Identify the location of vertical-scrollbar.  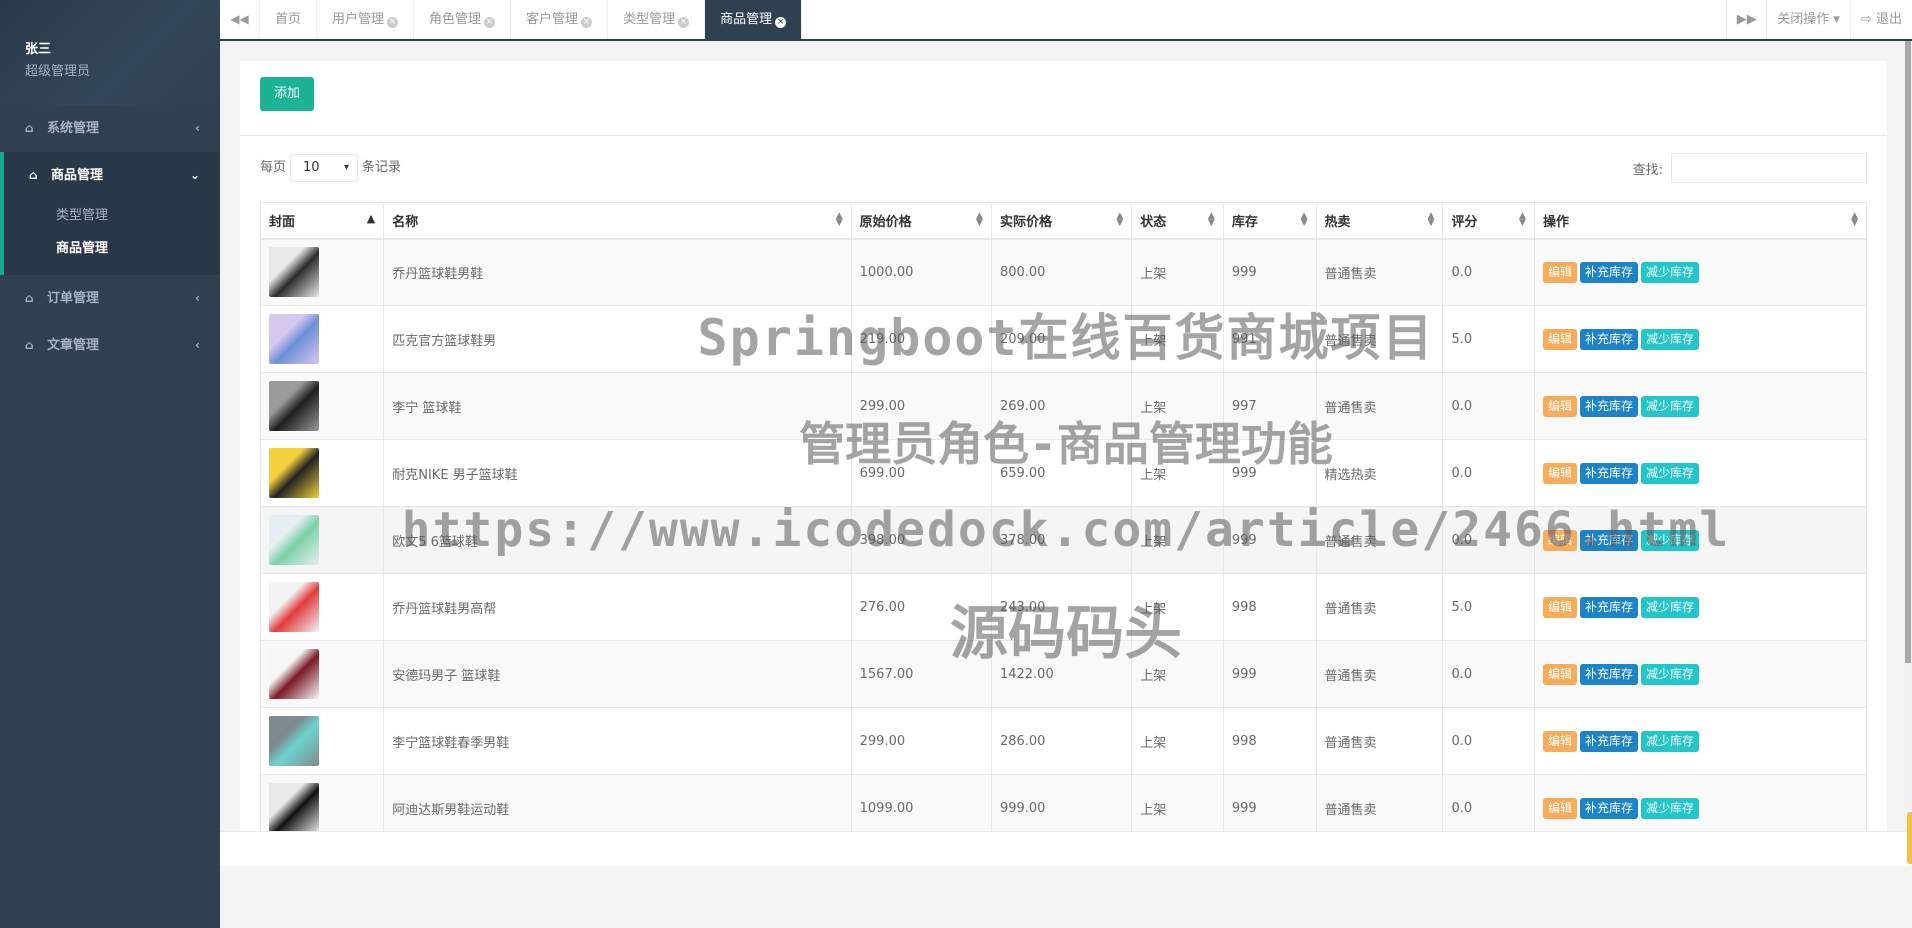
(1908, 436).